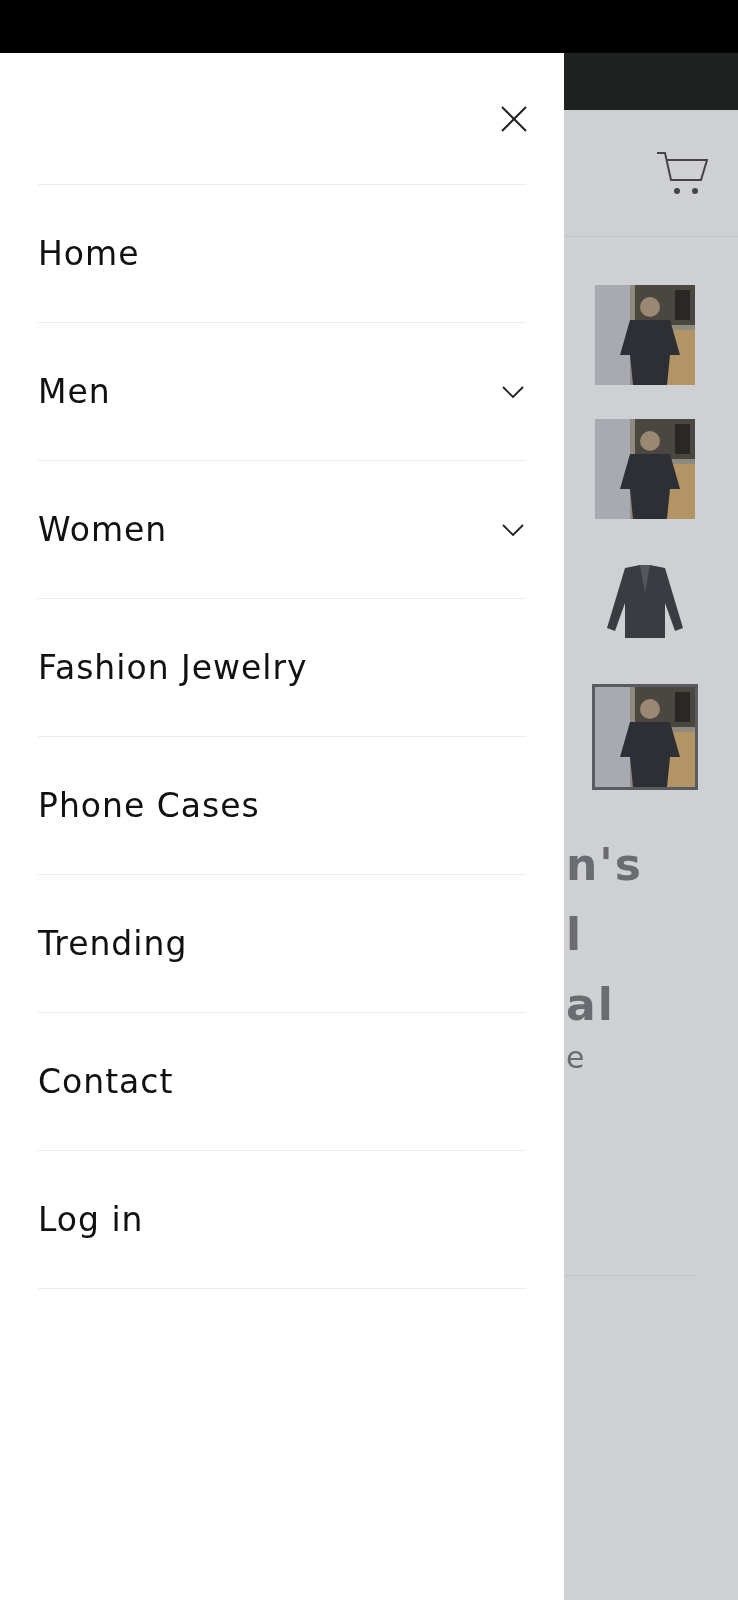  What do you see at coordinates (604, 865) in the screenshot?
I see `product-title: n's` at bounding box center [604, 865].